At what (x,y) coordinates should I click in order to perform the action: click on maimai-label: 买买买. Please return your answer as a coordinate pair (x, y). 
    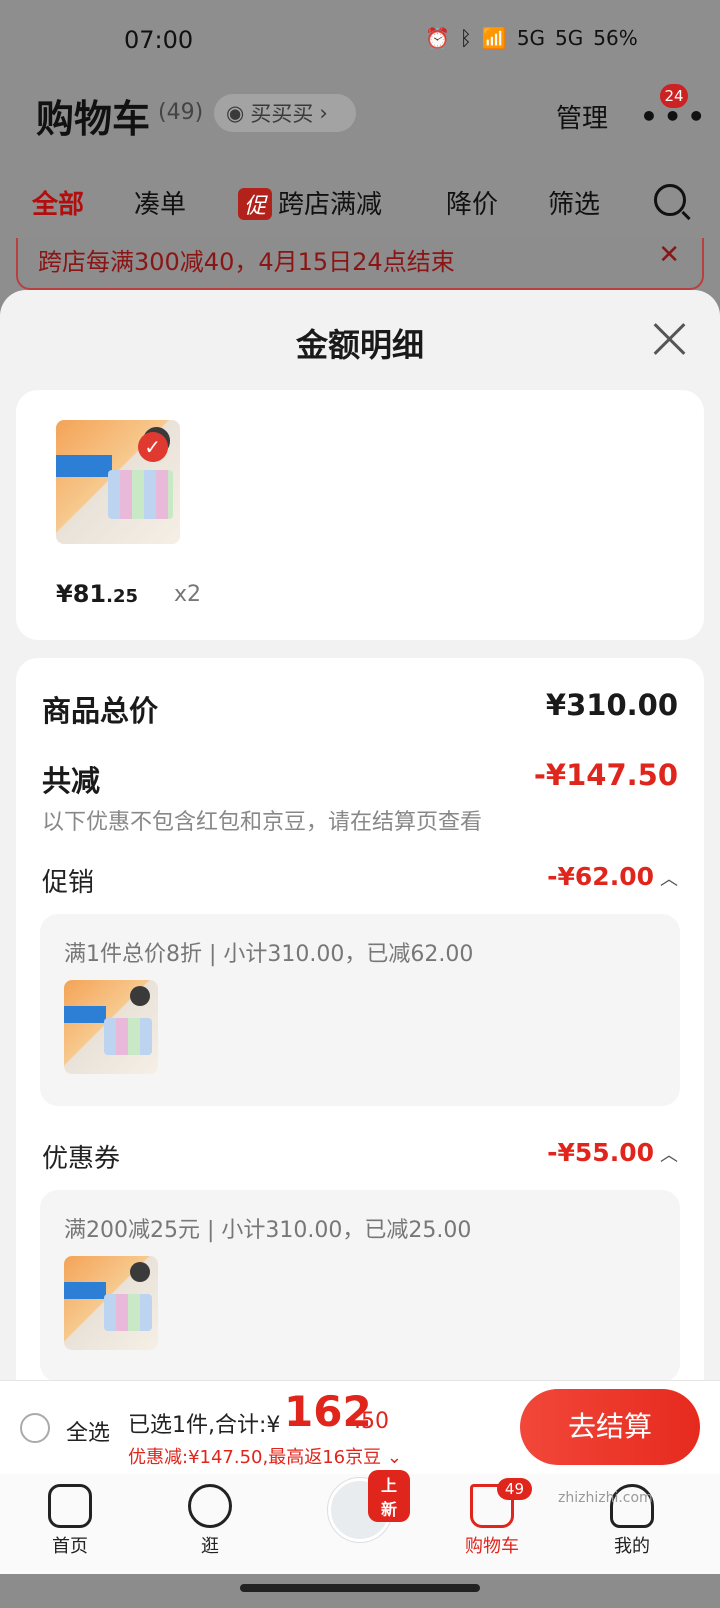
    Looking at the image, I should click on (282, 114).